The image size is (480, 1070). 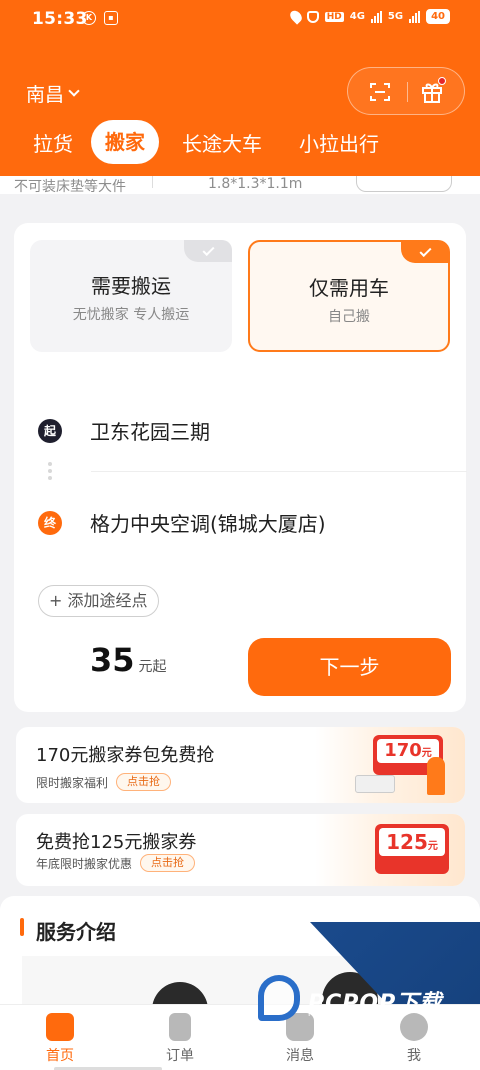 What do you see at coordinates (50, 474) in the screenshot?
I see `route-connector` at bounding box center [50, 474].